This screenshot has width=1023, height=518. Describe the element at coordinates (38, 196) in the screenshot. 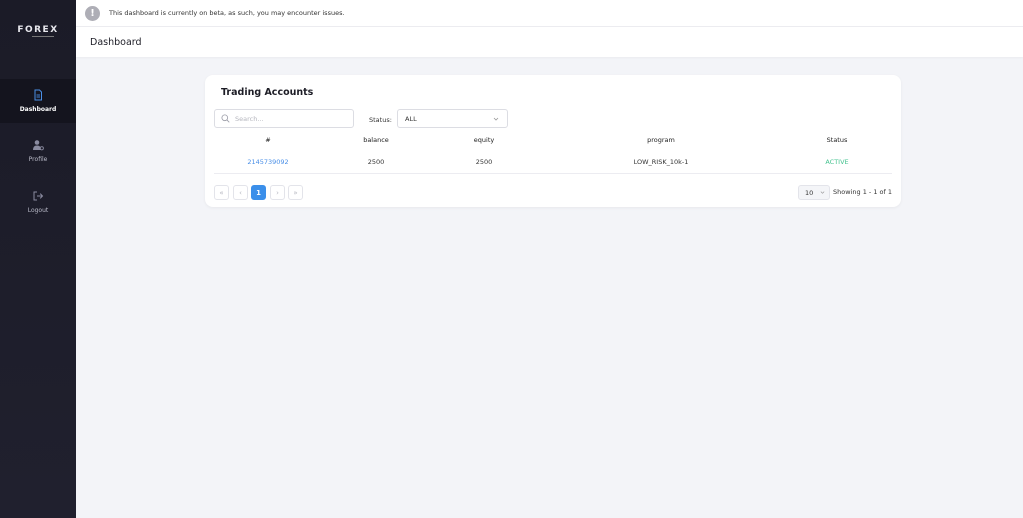

I see `logout-icon` at that location.